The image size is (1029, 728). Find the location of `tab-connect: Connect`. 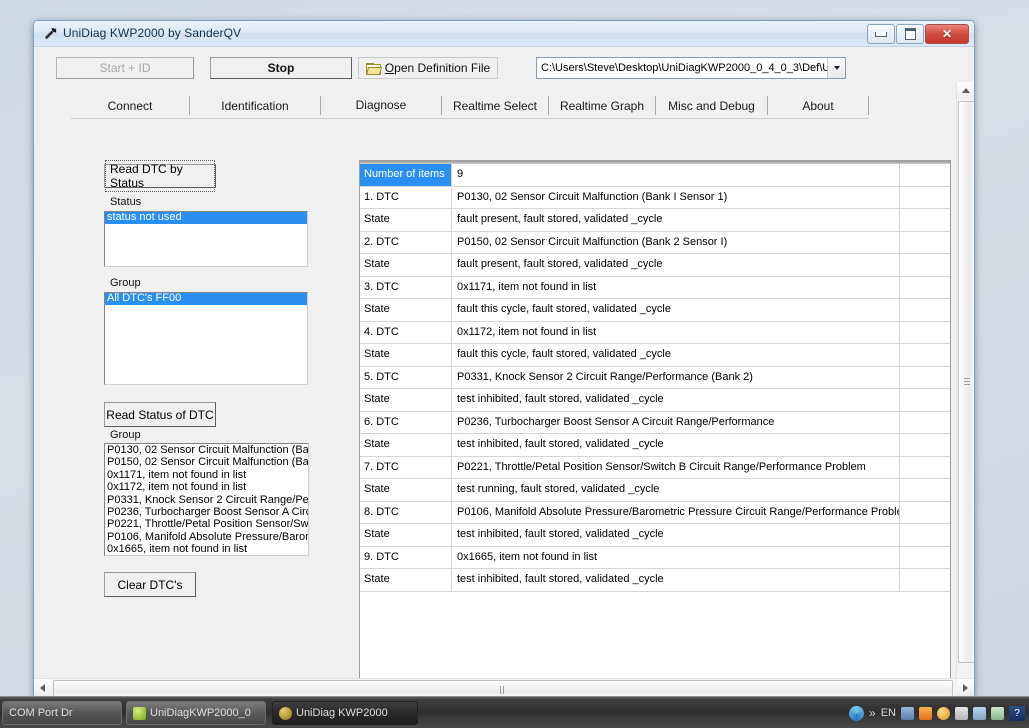

tab-connect: Connect is located at coordinates (130, 105).